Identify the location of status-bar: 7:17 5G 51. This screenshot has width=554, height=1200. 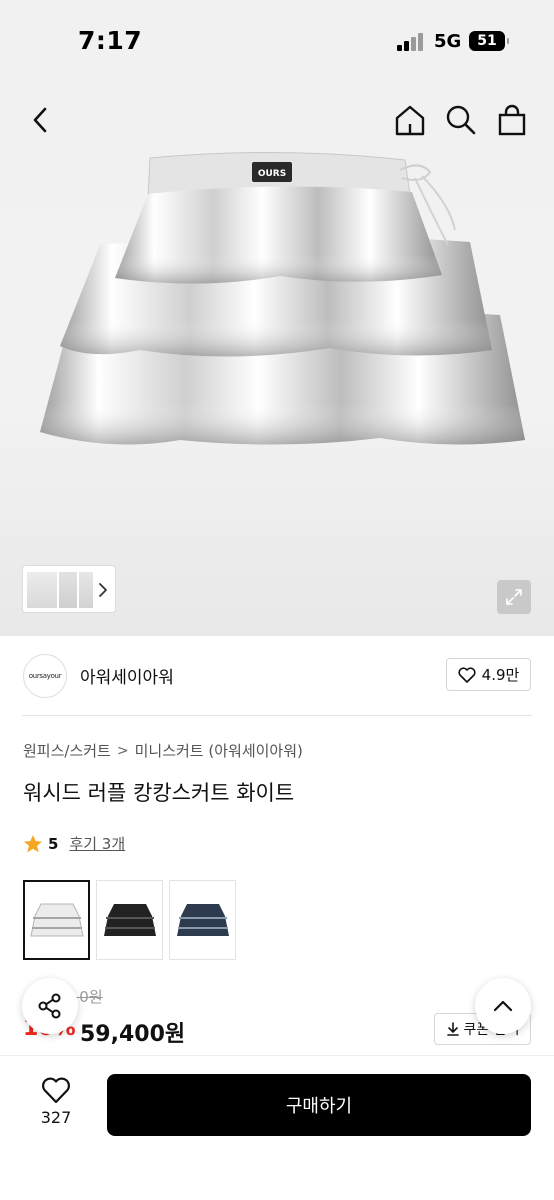
(277, 40).